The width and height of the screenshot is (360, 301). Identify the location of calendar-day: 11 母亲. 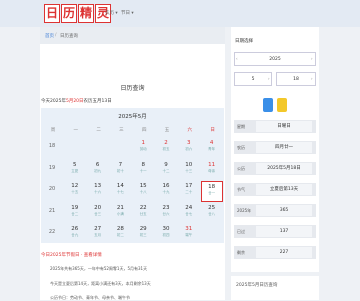
(212, 170).